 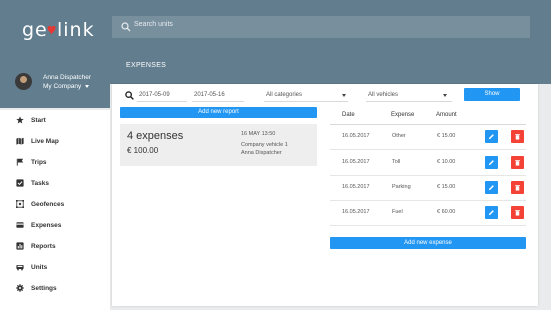 I want to click on expense-type: Parking, so click(x=401, y=187).